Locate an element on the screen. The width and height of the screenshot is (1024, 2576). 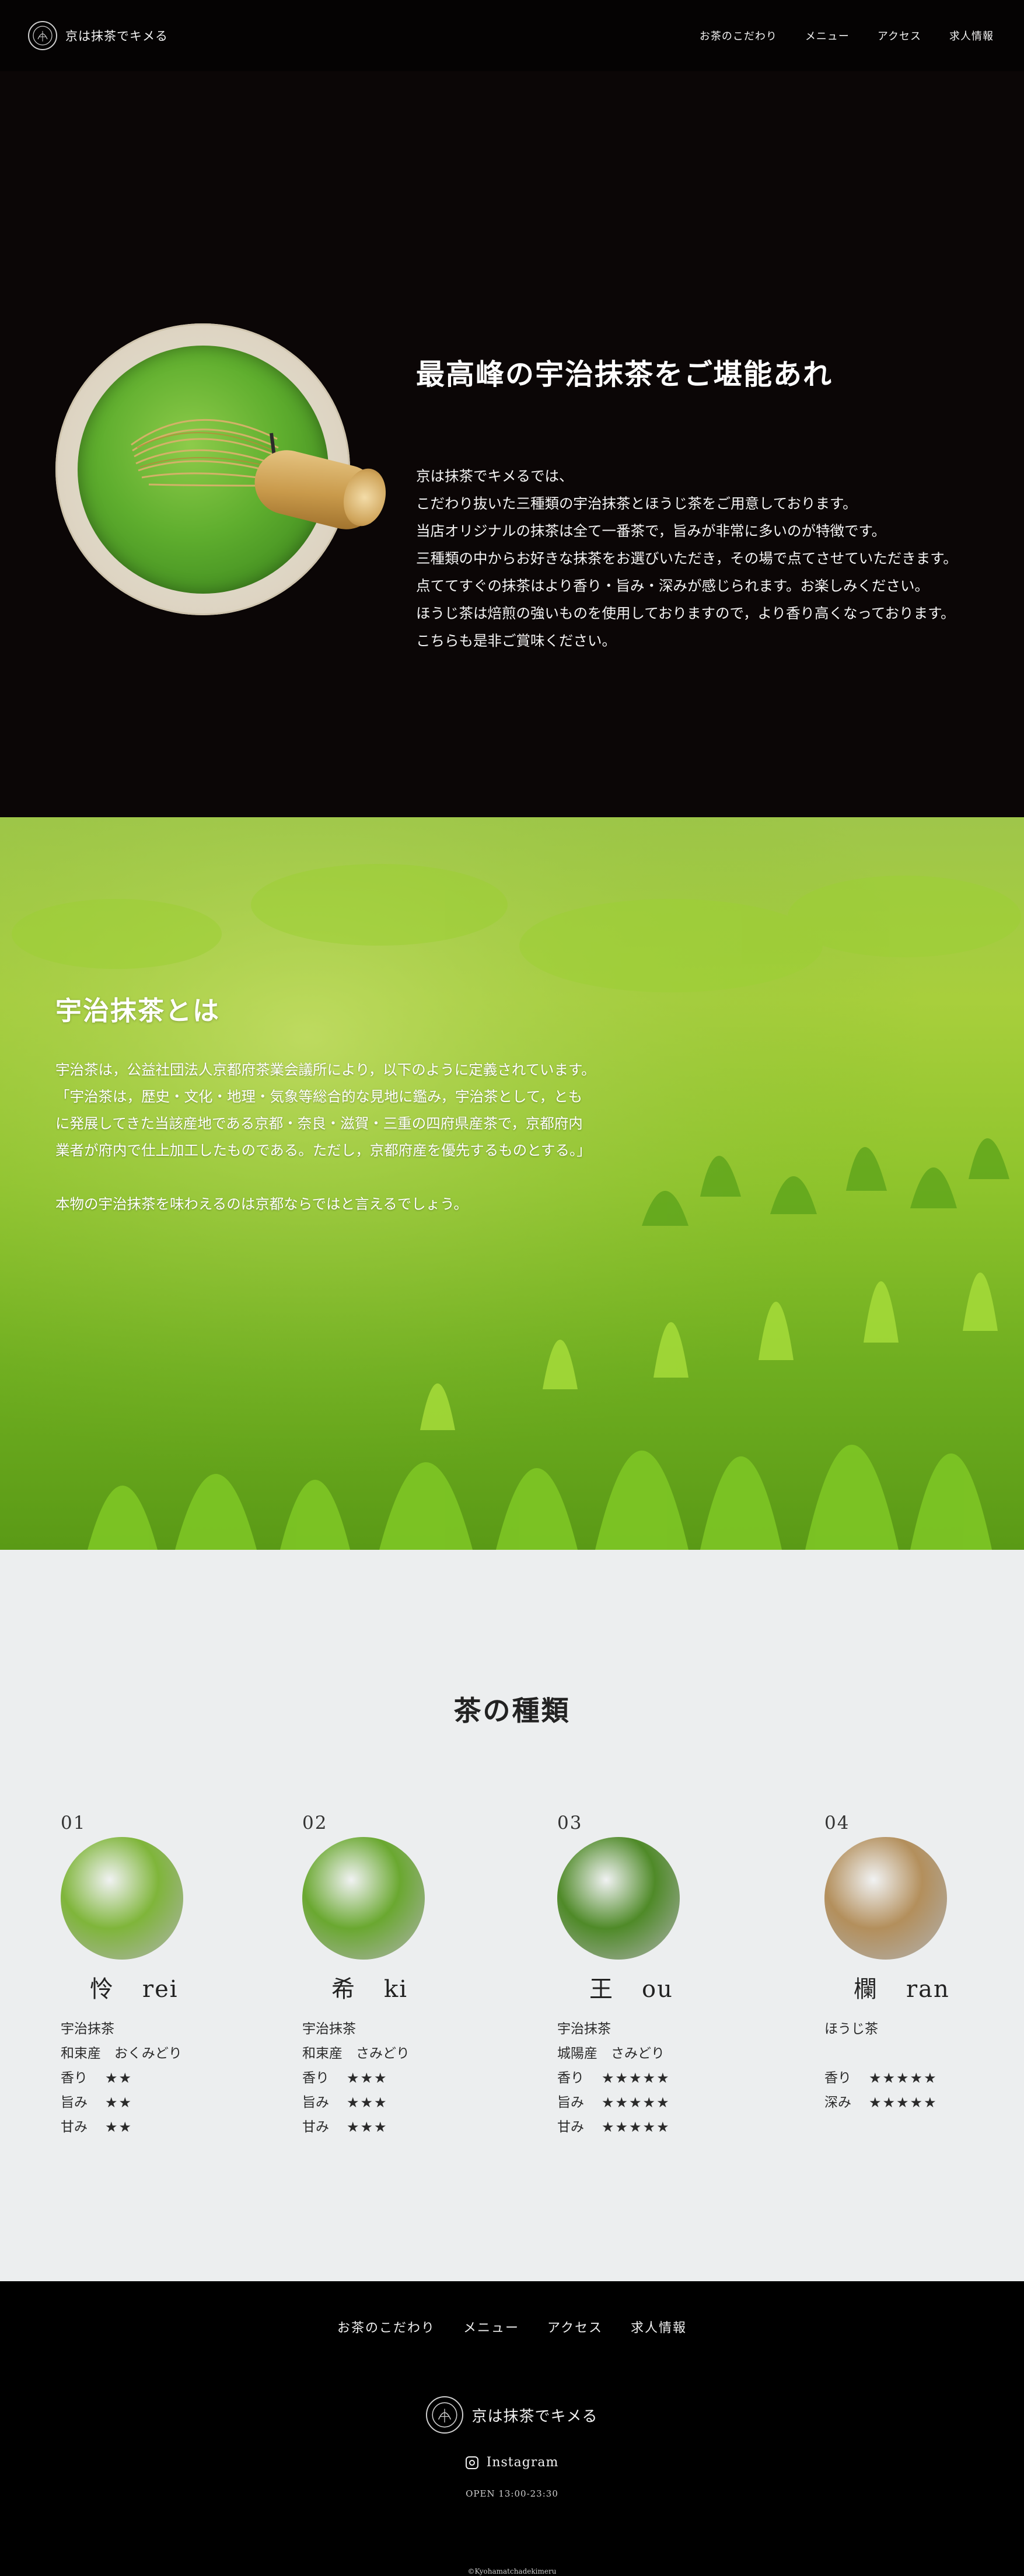
footer-nav-item-recruit: 求人情報 is located at coordinates (659, 2327).